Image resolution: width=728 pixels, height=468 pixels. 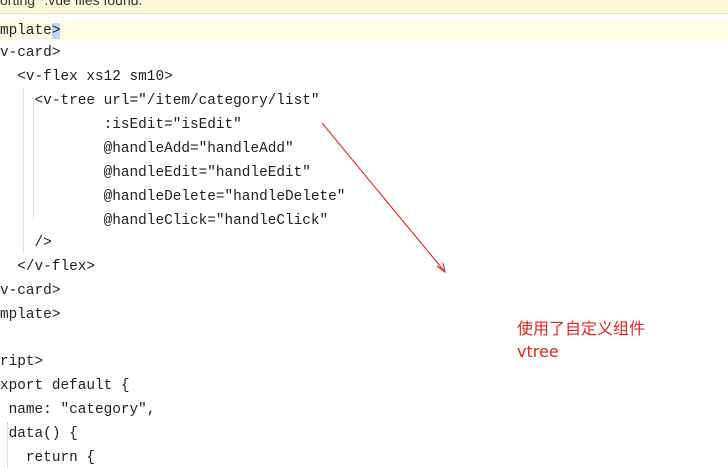 What do you see at coordinates (147, 149) in the screenshot?
I see `code-line: @handleAdd="handleAdd"` at bounding box center [147, 149].